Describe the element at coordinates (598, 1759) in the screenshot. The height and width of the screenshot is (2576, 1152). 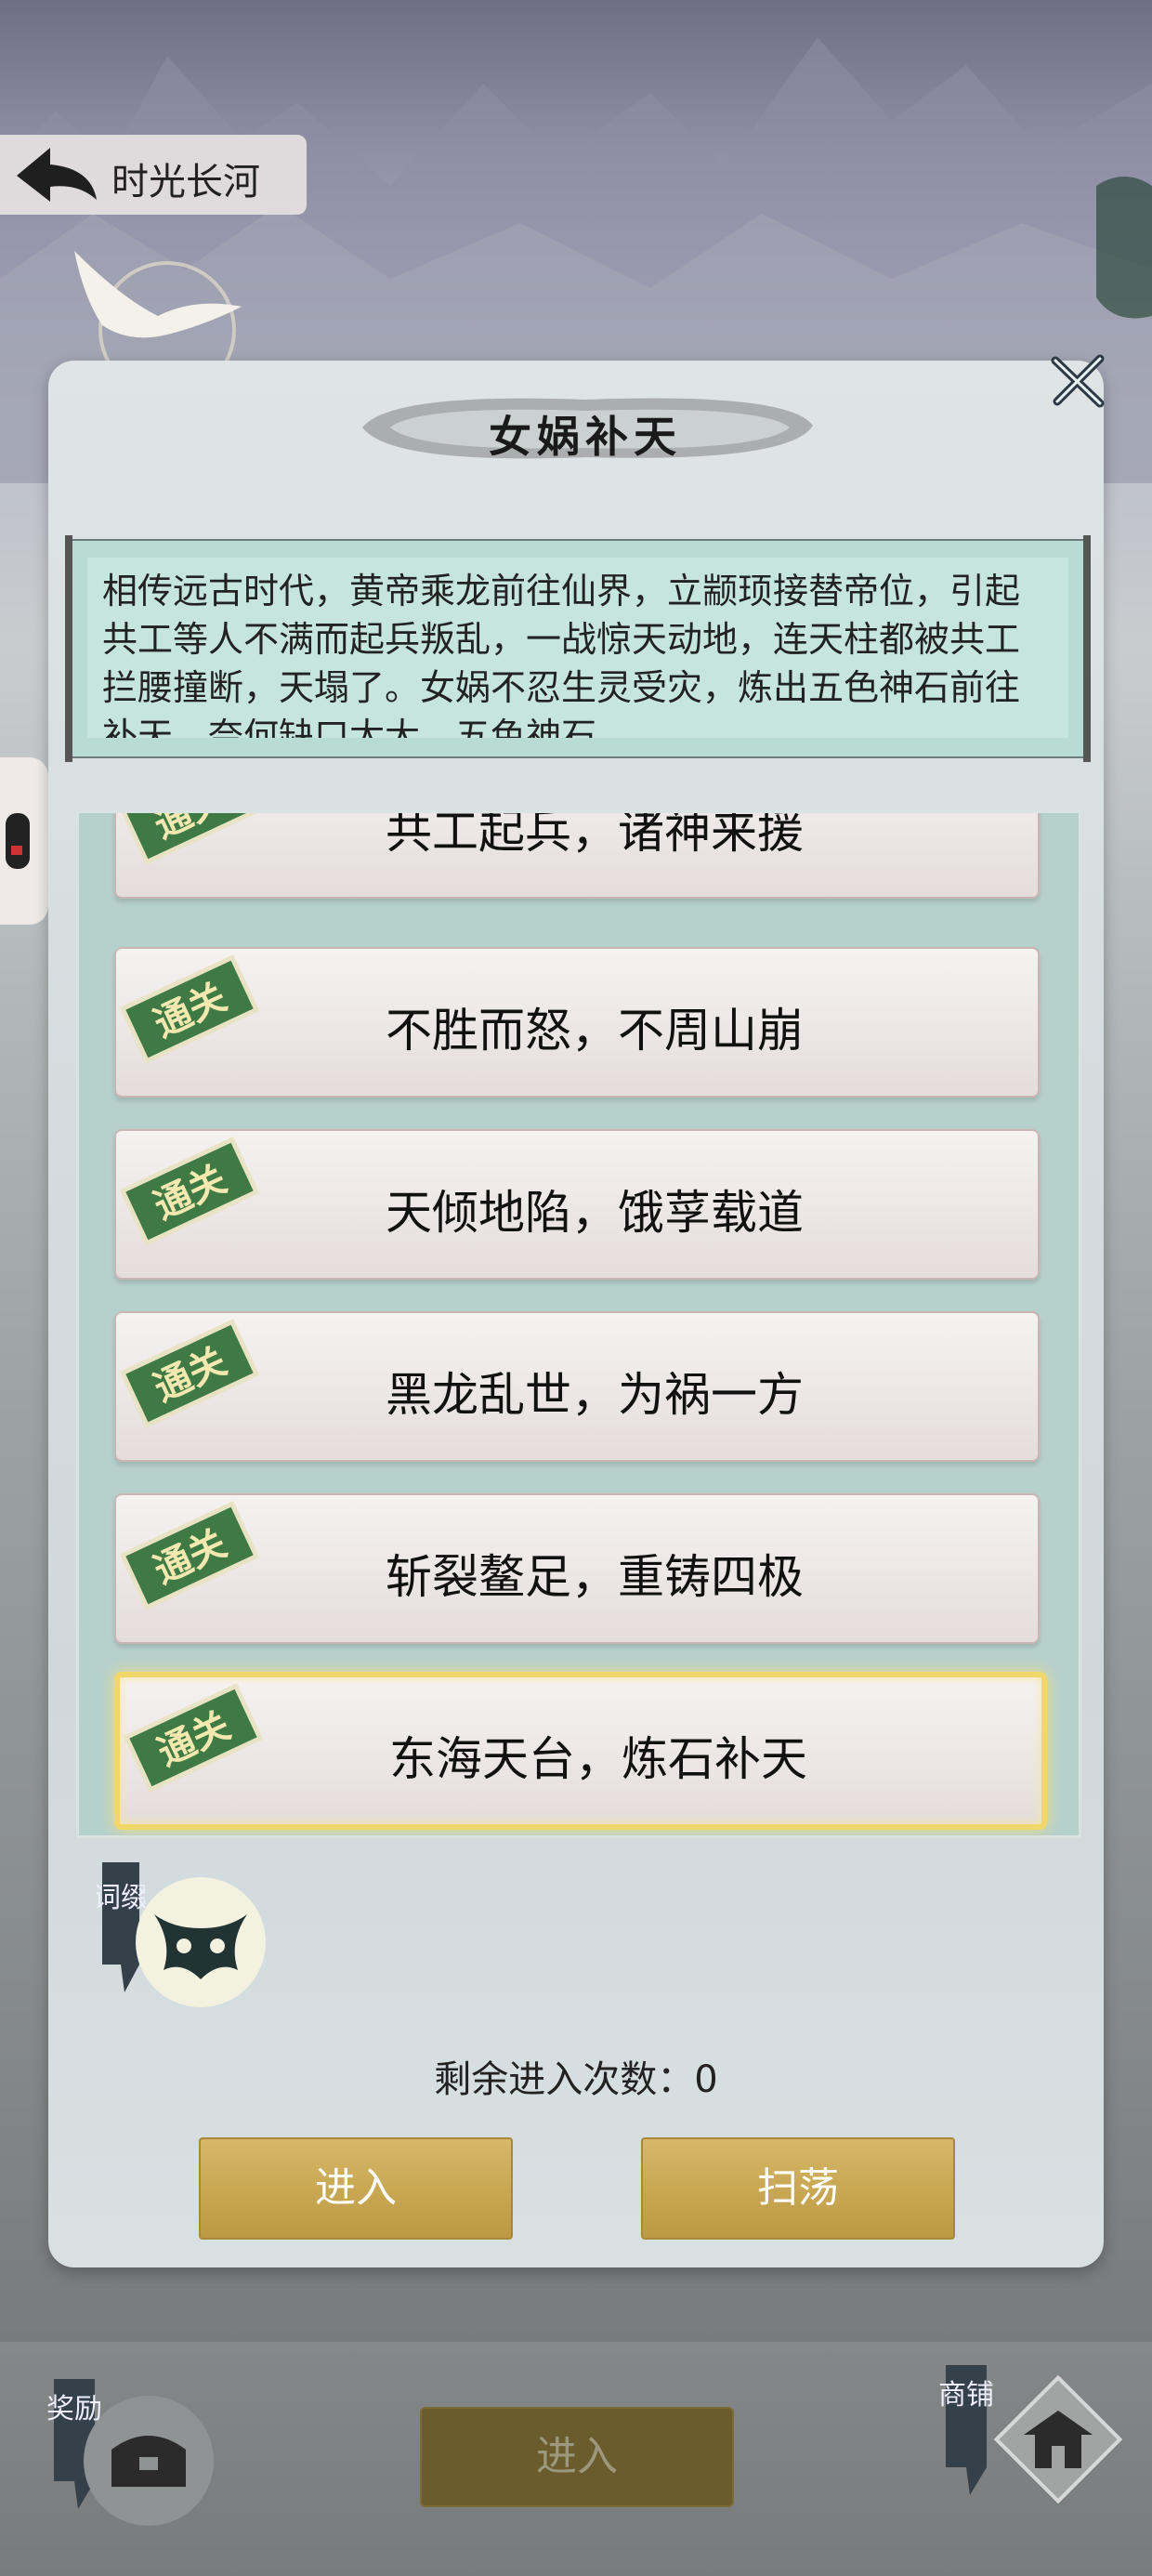
I see `level-name: 东海天台，炼石补天` at that location.